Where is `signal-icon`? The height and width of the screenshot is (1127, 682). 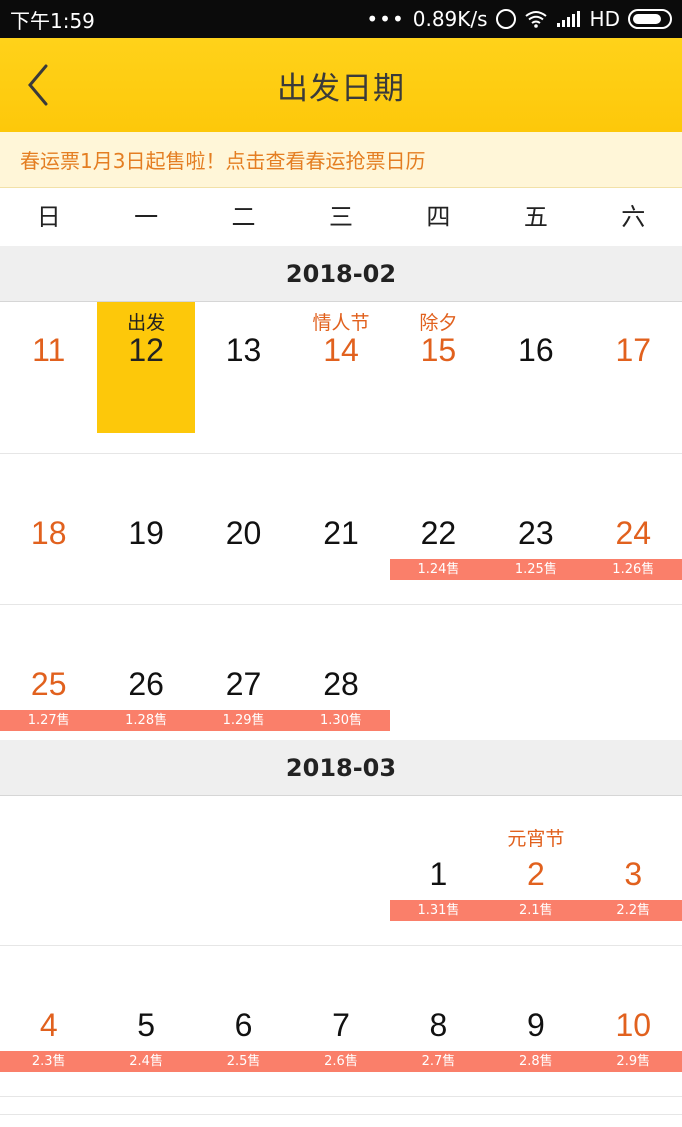
signal-icon is located at coordinates (568, 19).